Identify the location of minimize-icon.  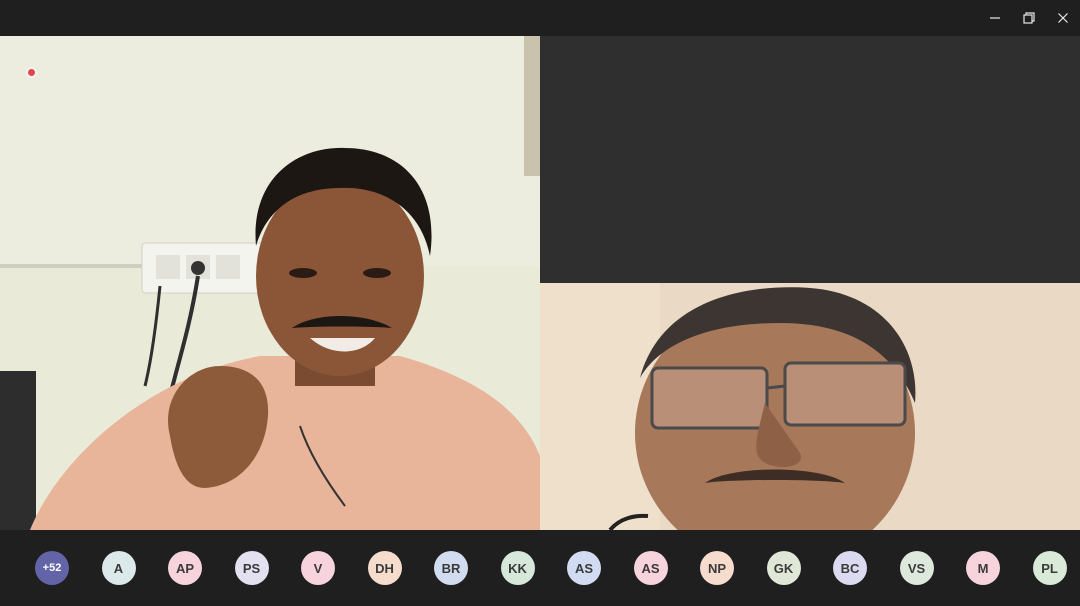
(995, 18).